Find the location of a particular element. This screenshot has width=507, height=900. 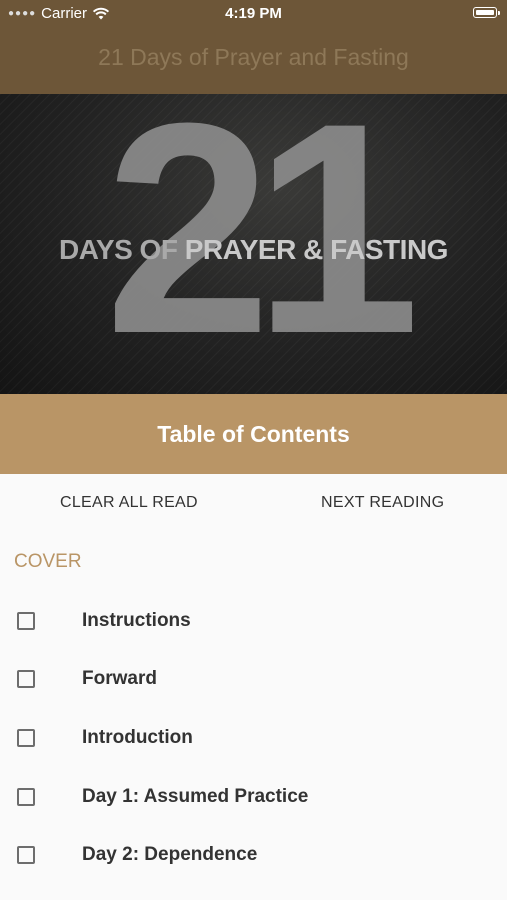

toc-item-label: Forward is located at coordinates (119, 678).